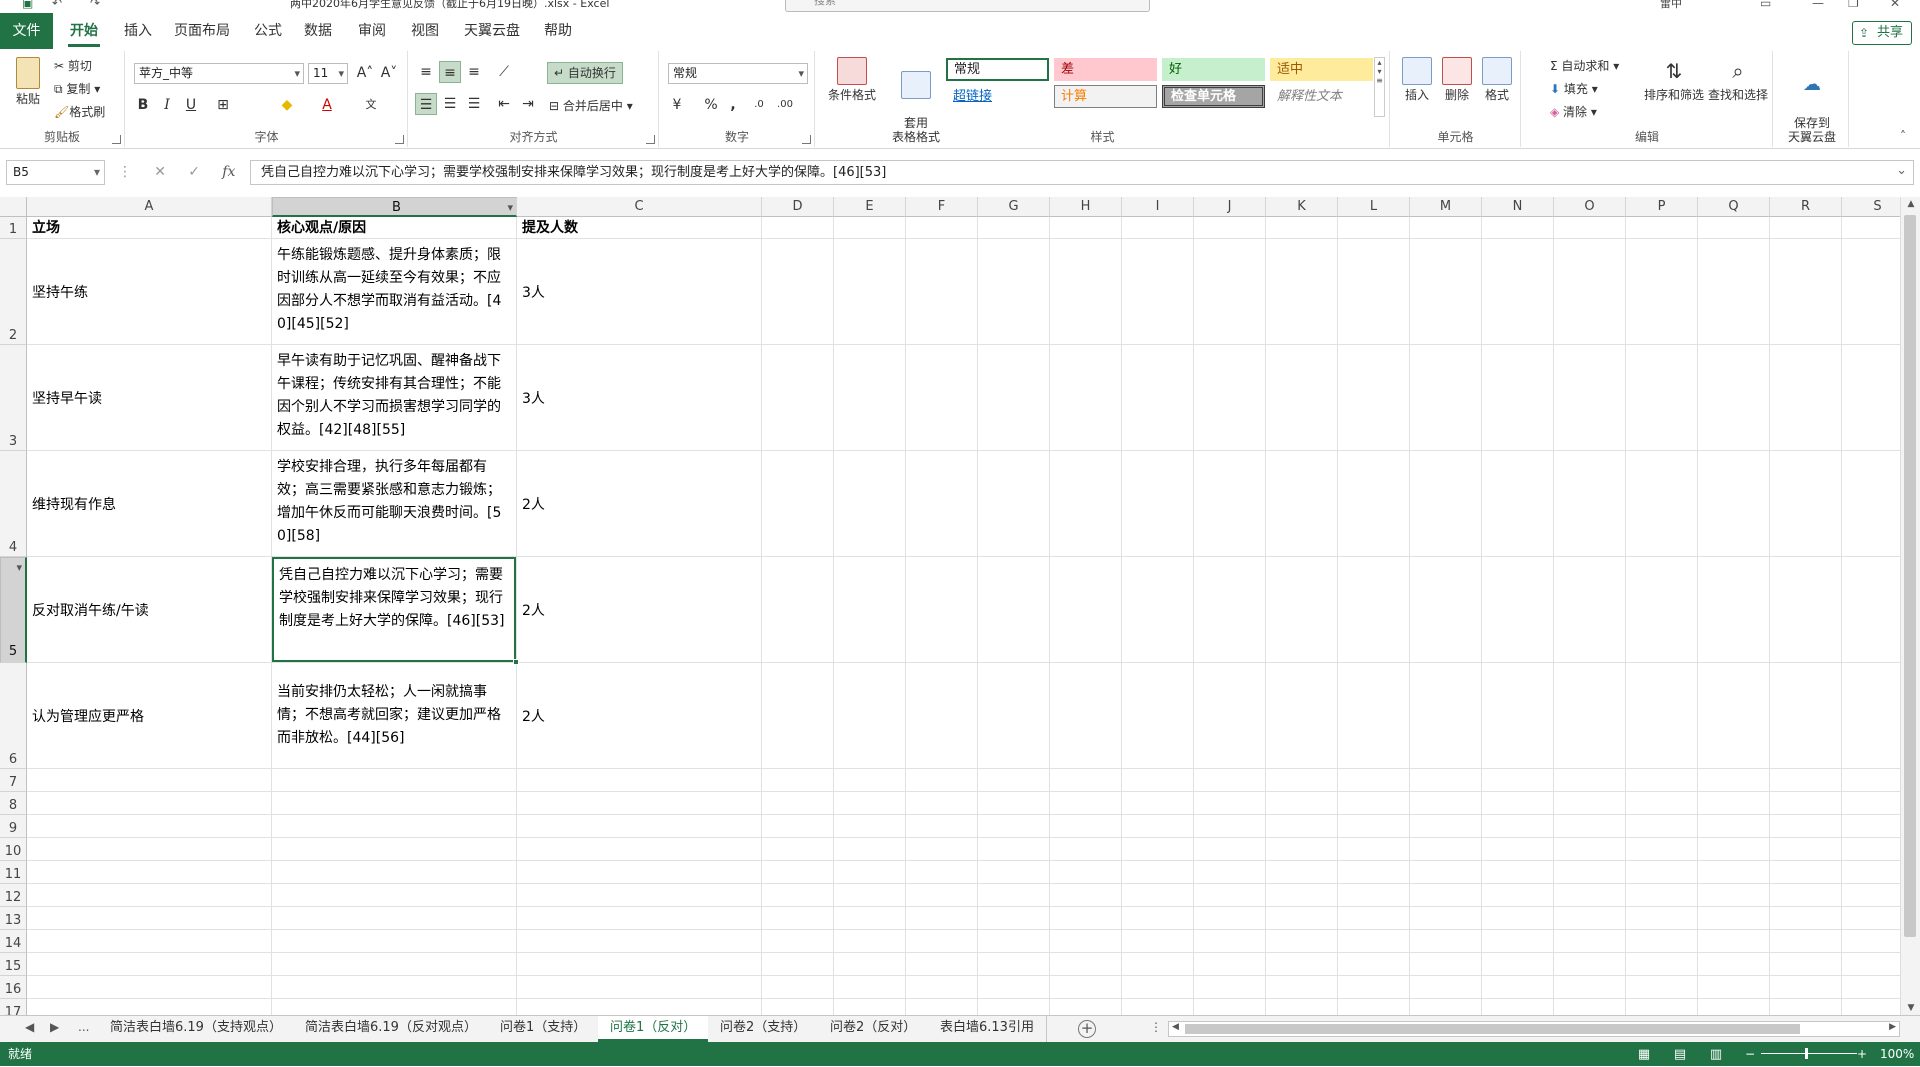 The width and height of the screenshot is (1920, 1067). What do you see at coordinates (1086, 207) in the screenshot?
I see `column-header-h: H` at bounding box center [1086, 207].